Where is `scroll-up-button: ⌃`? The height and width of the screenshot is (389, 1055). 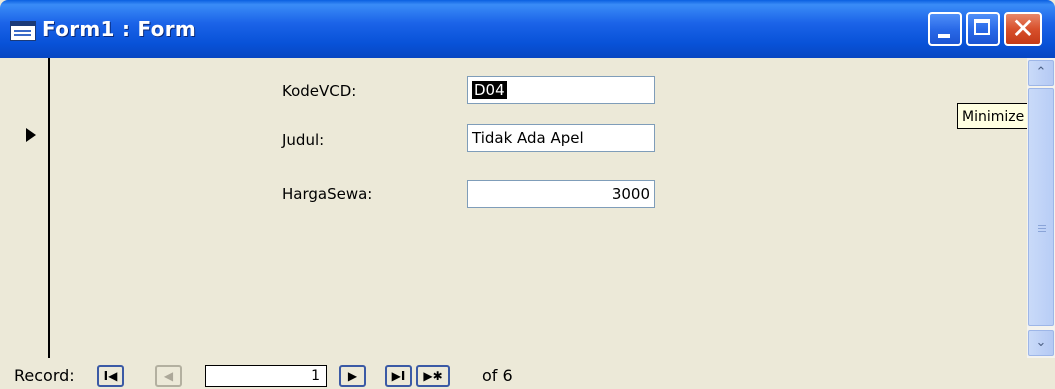
scroll-up-button: ⌃ is located at coordinates (1041, 73).